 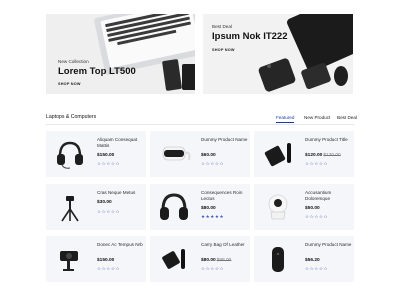 What do you see at coordinates (96, 154) in the screenshot?
I see `product-card: Aliquam Consequat Mattis $150.00 ☆☆☆☆☆` at bounding box center [96, 154].